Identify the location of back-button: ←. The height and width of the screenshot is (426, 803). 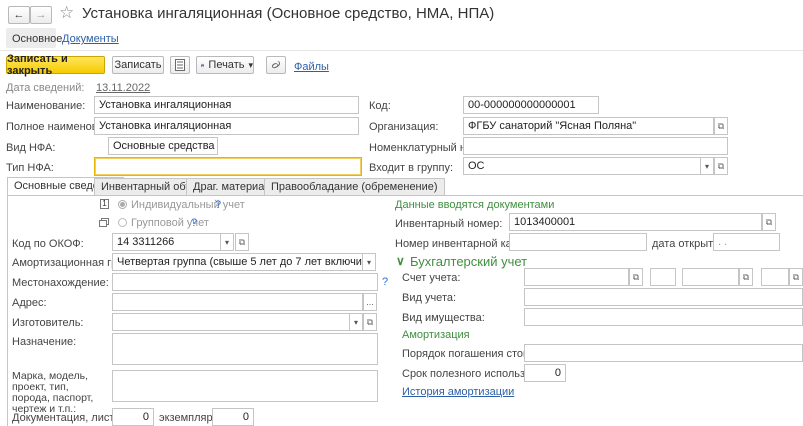
(19, 15).